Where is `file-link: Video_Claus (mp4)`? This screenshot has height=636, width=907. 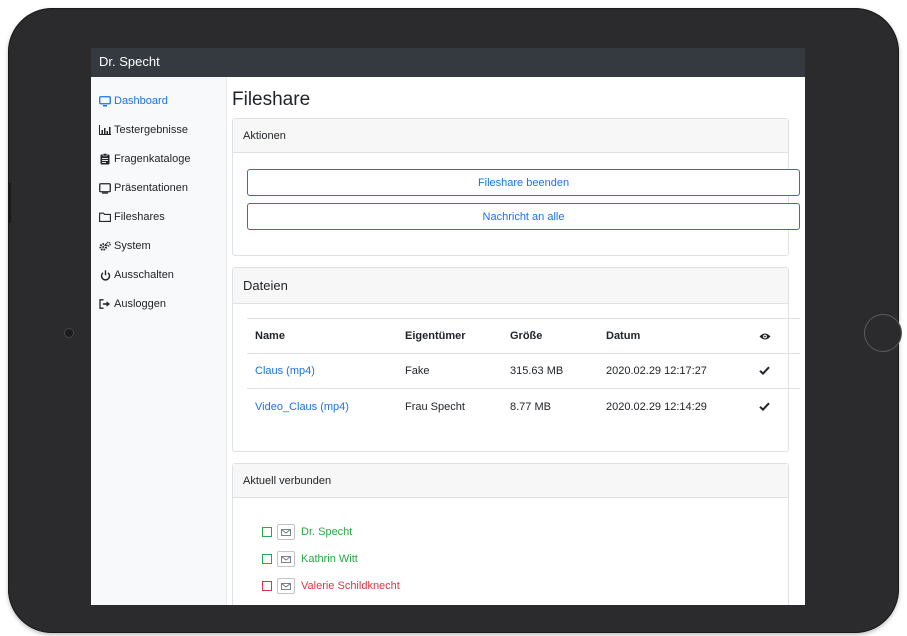 file-link: Video_Claus (mp4) is located at coordinates (302, 406).